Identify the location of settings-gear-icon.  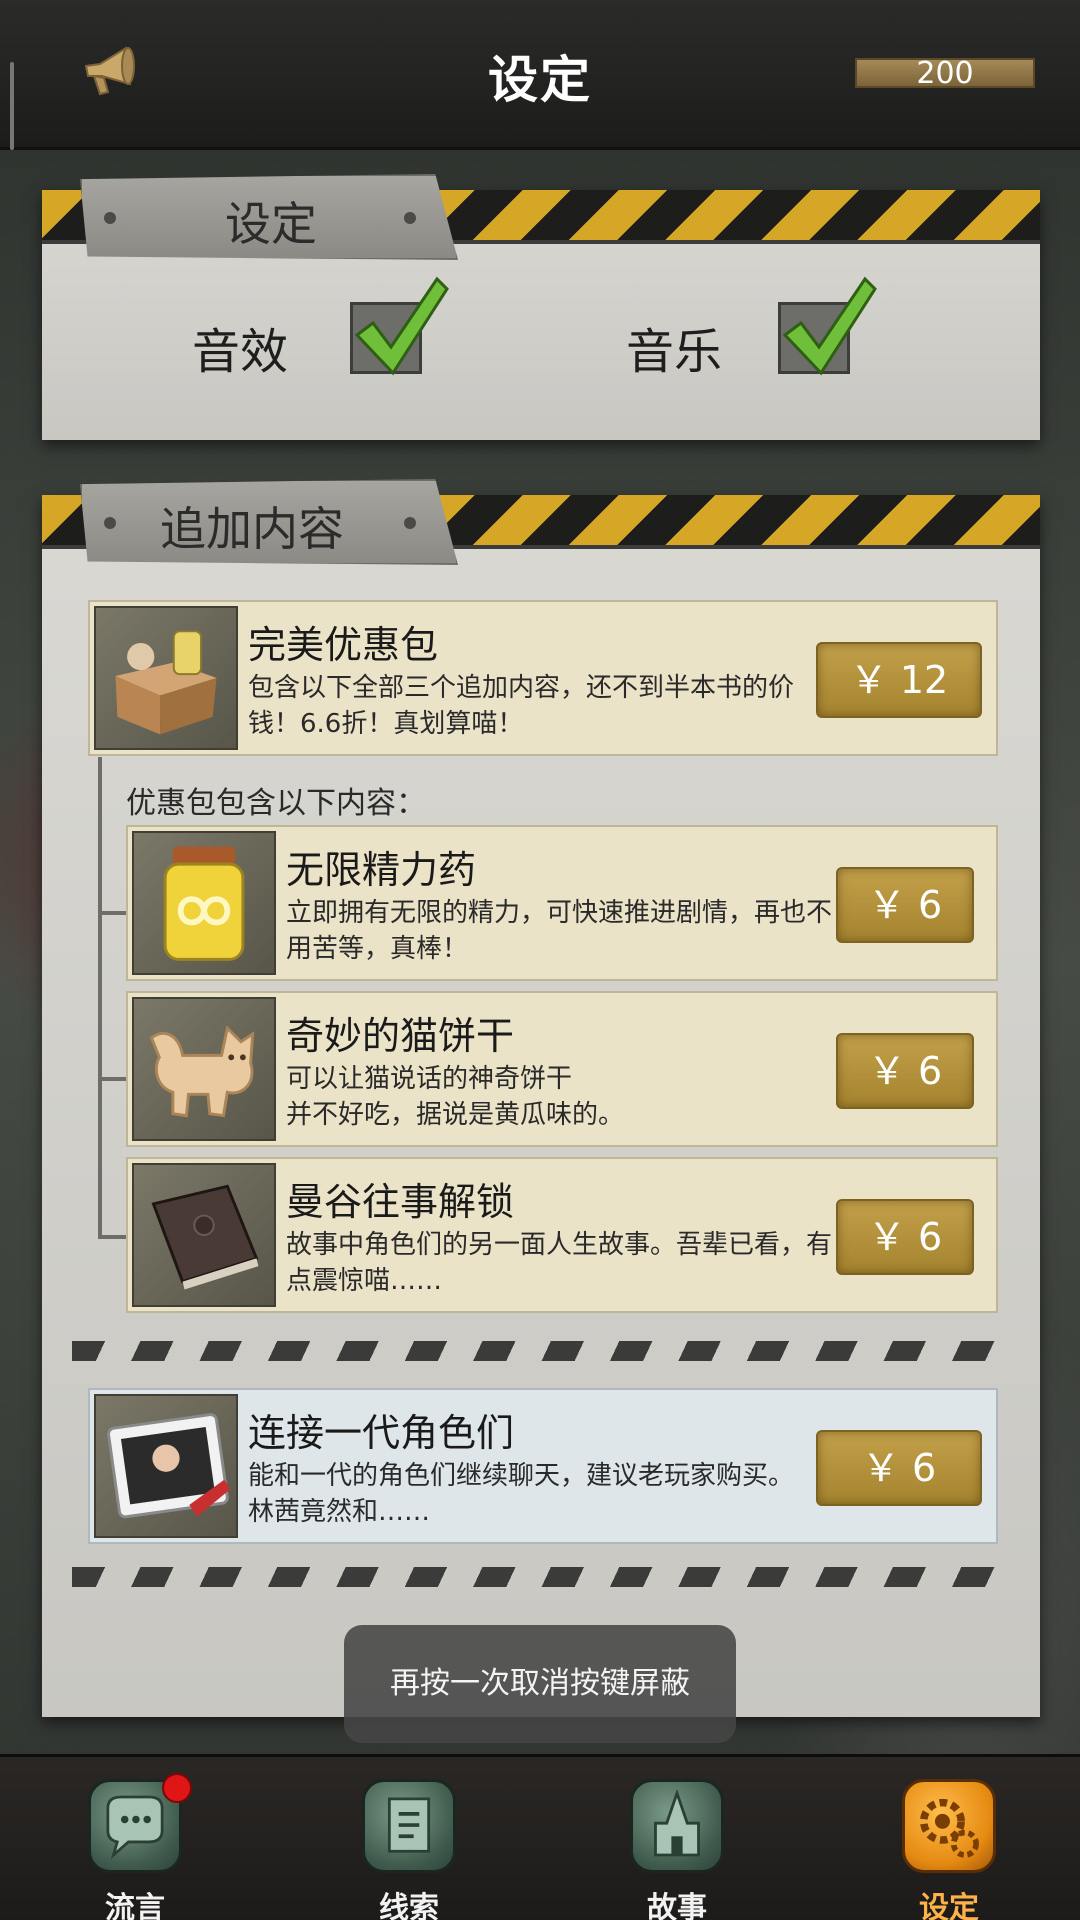
(949, 1826).